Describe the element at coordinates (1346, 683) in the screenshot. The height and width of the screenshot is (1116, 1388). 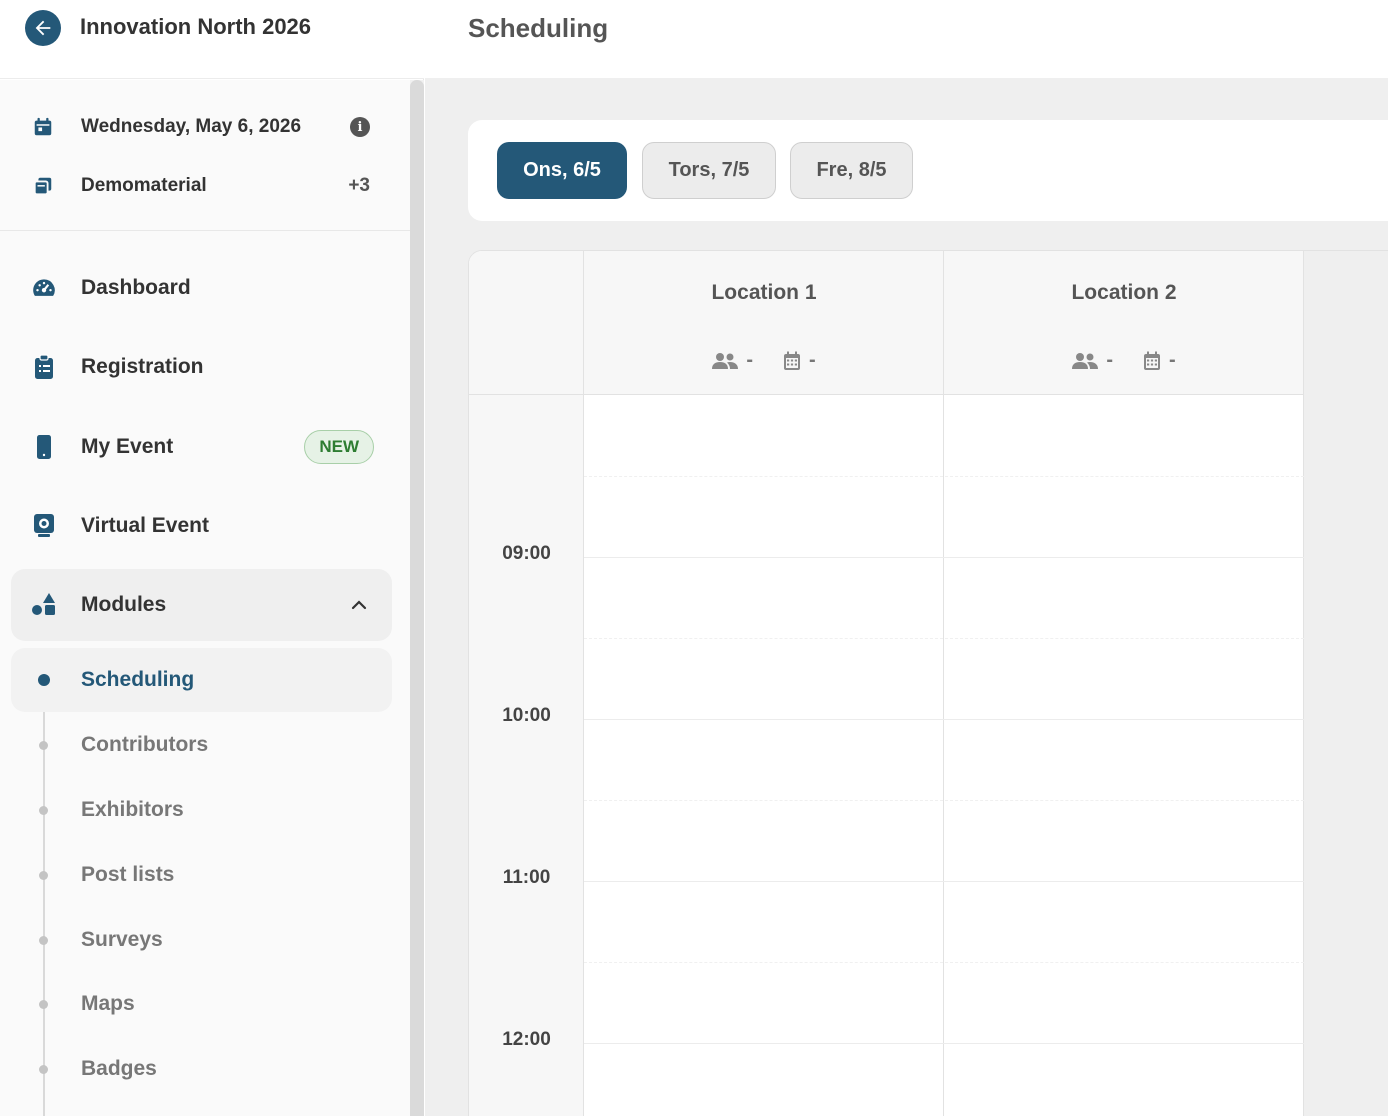
I see `grid-empty-area` at that location.